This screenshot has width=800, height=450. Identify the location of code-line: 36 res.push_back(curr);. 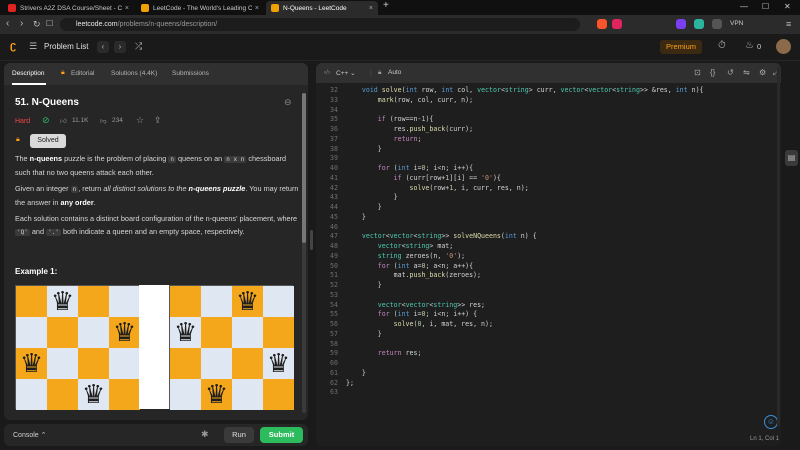
(548, 130).